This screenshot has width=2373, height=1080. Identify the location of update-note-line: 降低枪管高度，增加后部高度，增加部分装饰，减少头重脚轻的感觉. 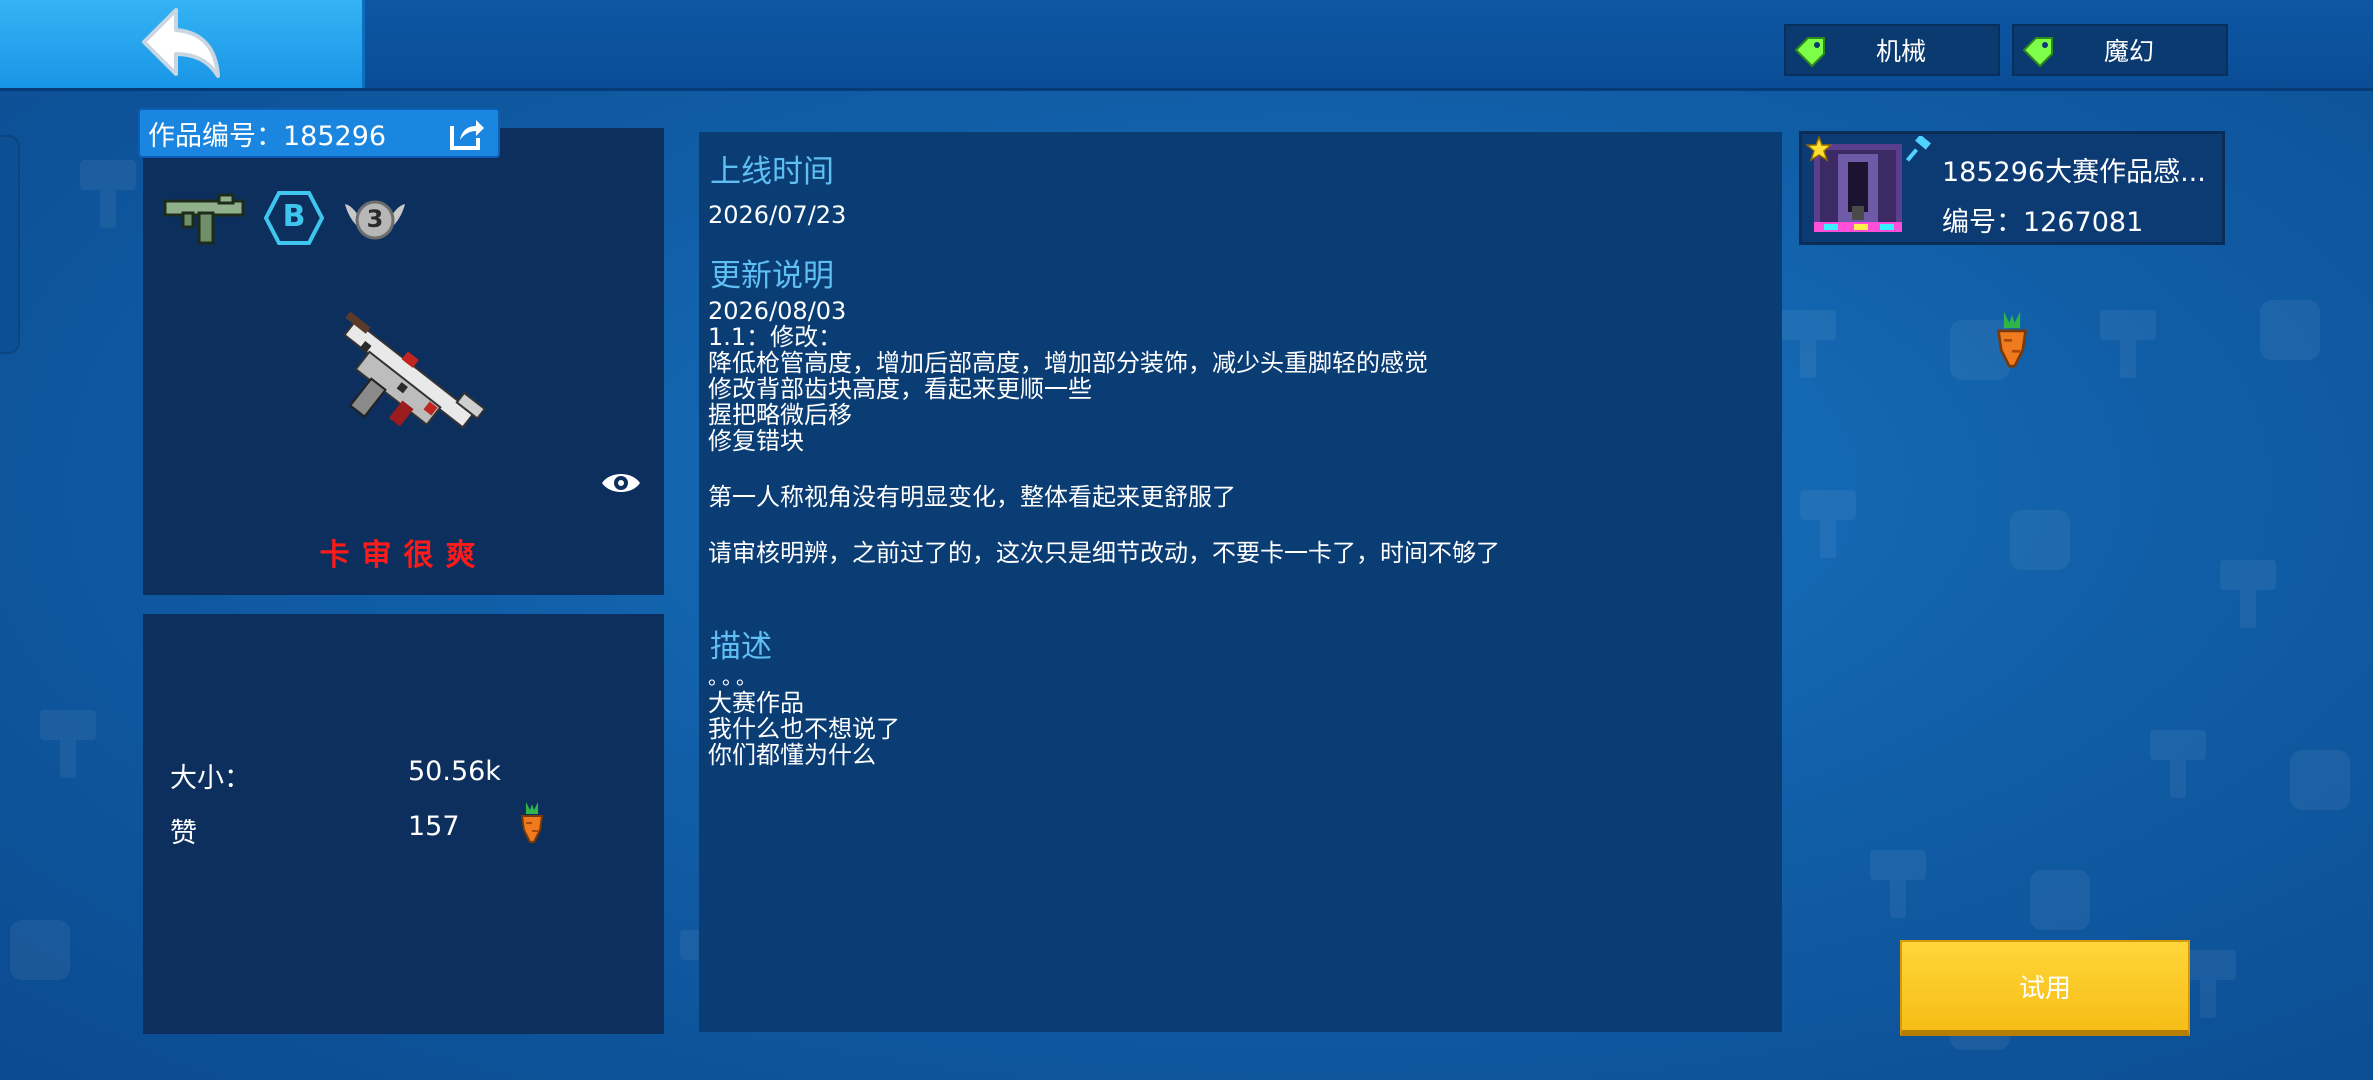
(1068, 363).